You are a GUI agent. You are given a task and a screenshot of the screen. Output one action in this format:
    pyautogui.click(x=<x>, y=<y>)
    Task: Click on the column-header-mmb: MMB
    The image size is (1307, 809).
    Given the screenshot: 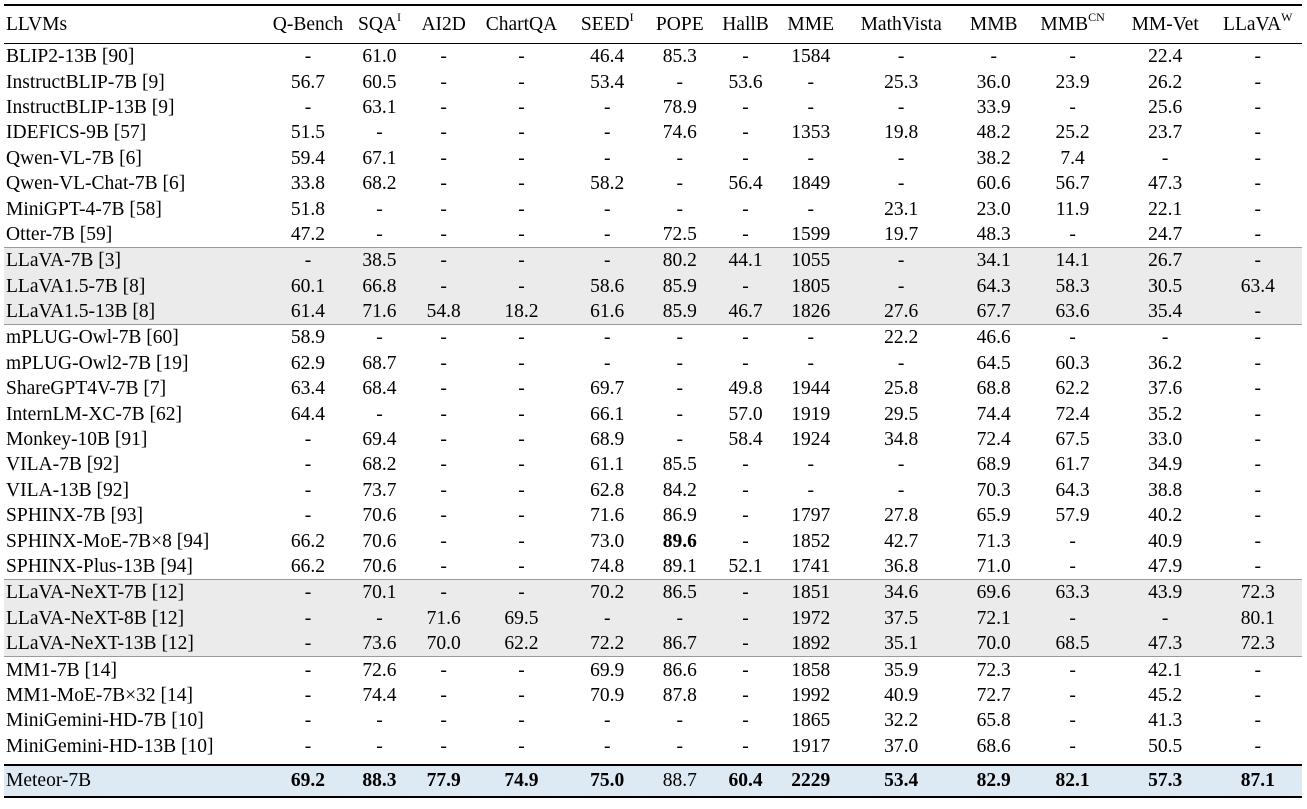 What is the action you would take?
    pyautogui.click(x=993, y=24)
    